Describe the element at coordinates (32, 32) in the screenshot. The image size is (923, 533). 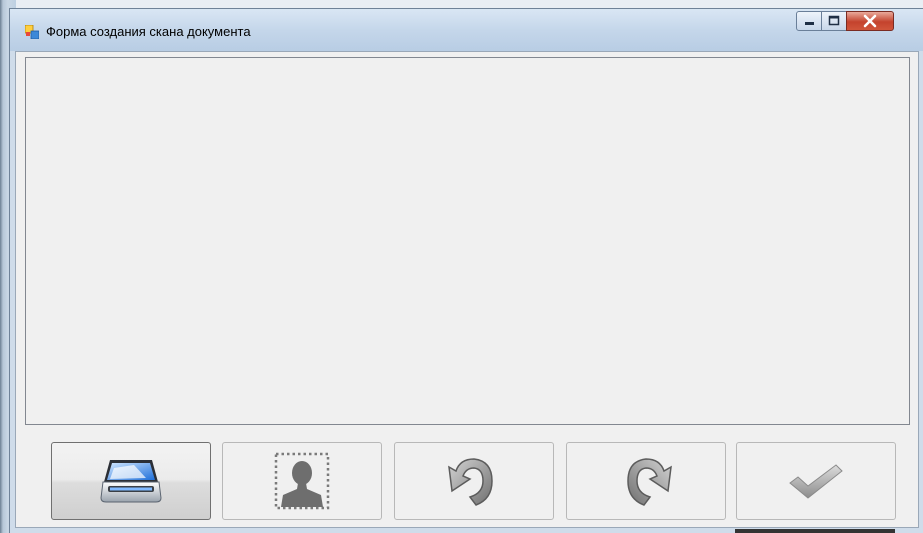
I see `app-form-icon` at that location.